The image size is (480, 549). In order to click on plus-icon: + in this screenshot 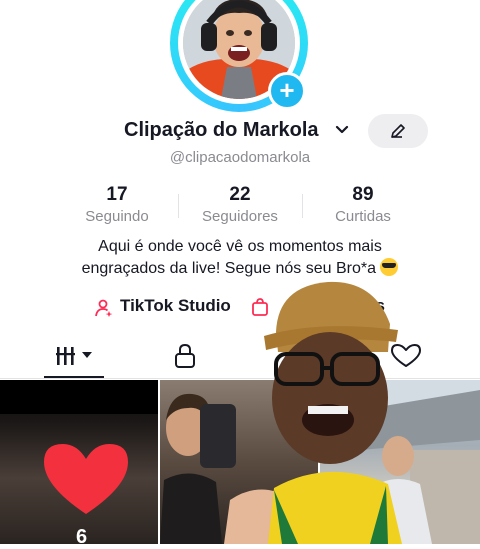, I will do `click(287, 90)`.